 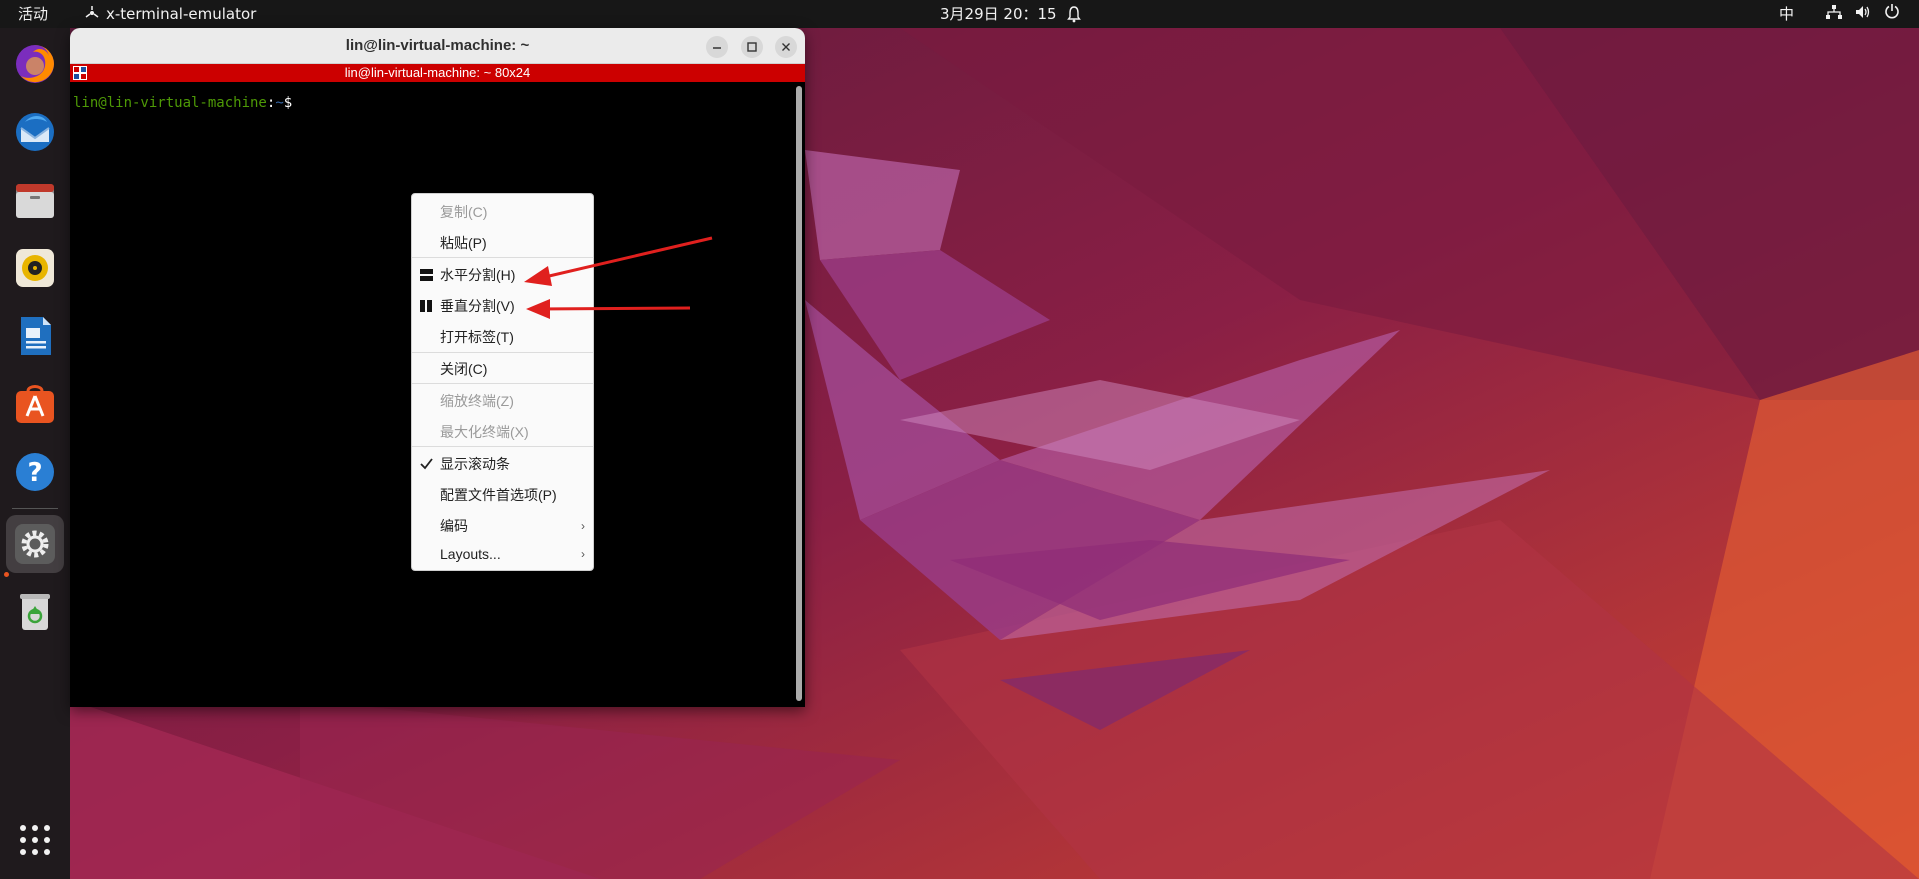 I want to click on window-title: lin@lin-virtual-machine: ~, so click(x=437, y=45).